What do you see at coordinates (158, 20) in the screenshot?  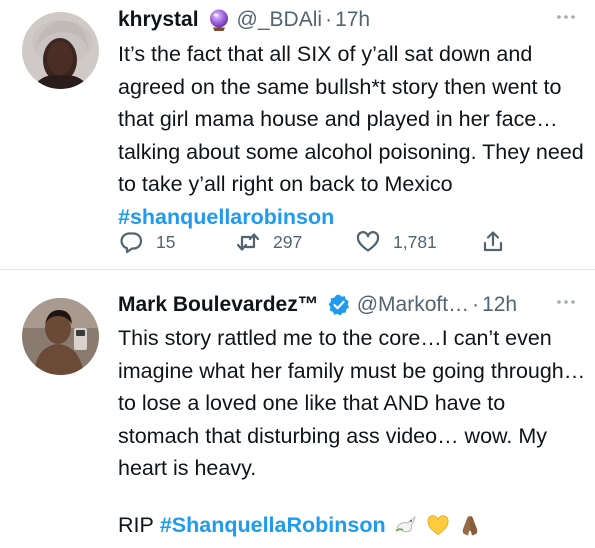 I see `author-name: khrystal` at bounding box center [158, 20].